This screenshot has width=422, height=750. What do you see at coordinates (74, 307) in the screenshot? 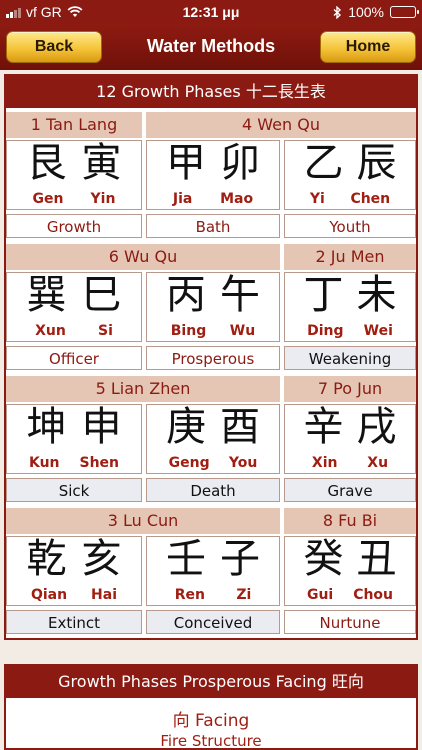
I see `branch-cell: 巽巳 Xun Si` at bounding box center [74, 307].